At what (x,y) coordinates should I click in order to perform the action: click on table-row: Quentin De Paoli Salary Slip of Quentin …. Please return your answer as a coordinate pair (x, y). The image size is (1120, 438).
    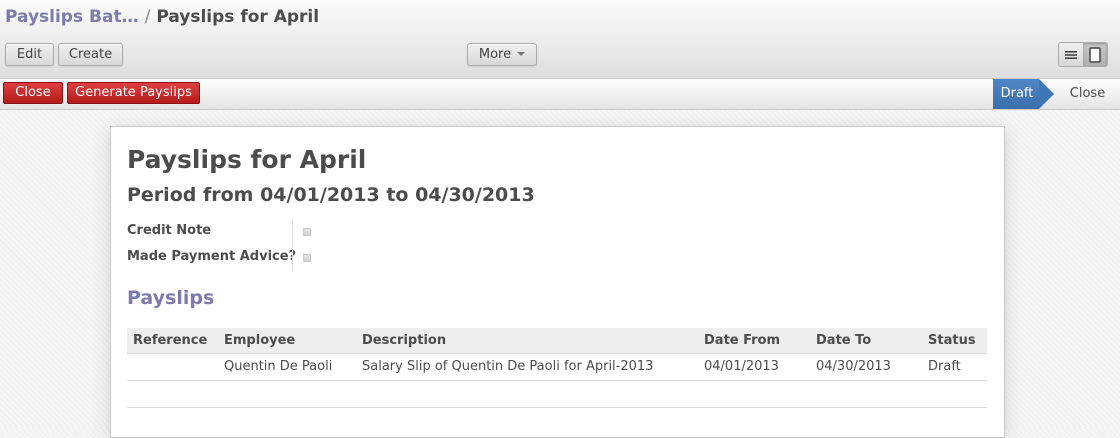
    Looking at the image, I should click on (557, 367).